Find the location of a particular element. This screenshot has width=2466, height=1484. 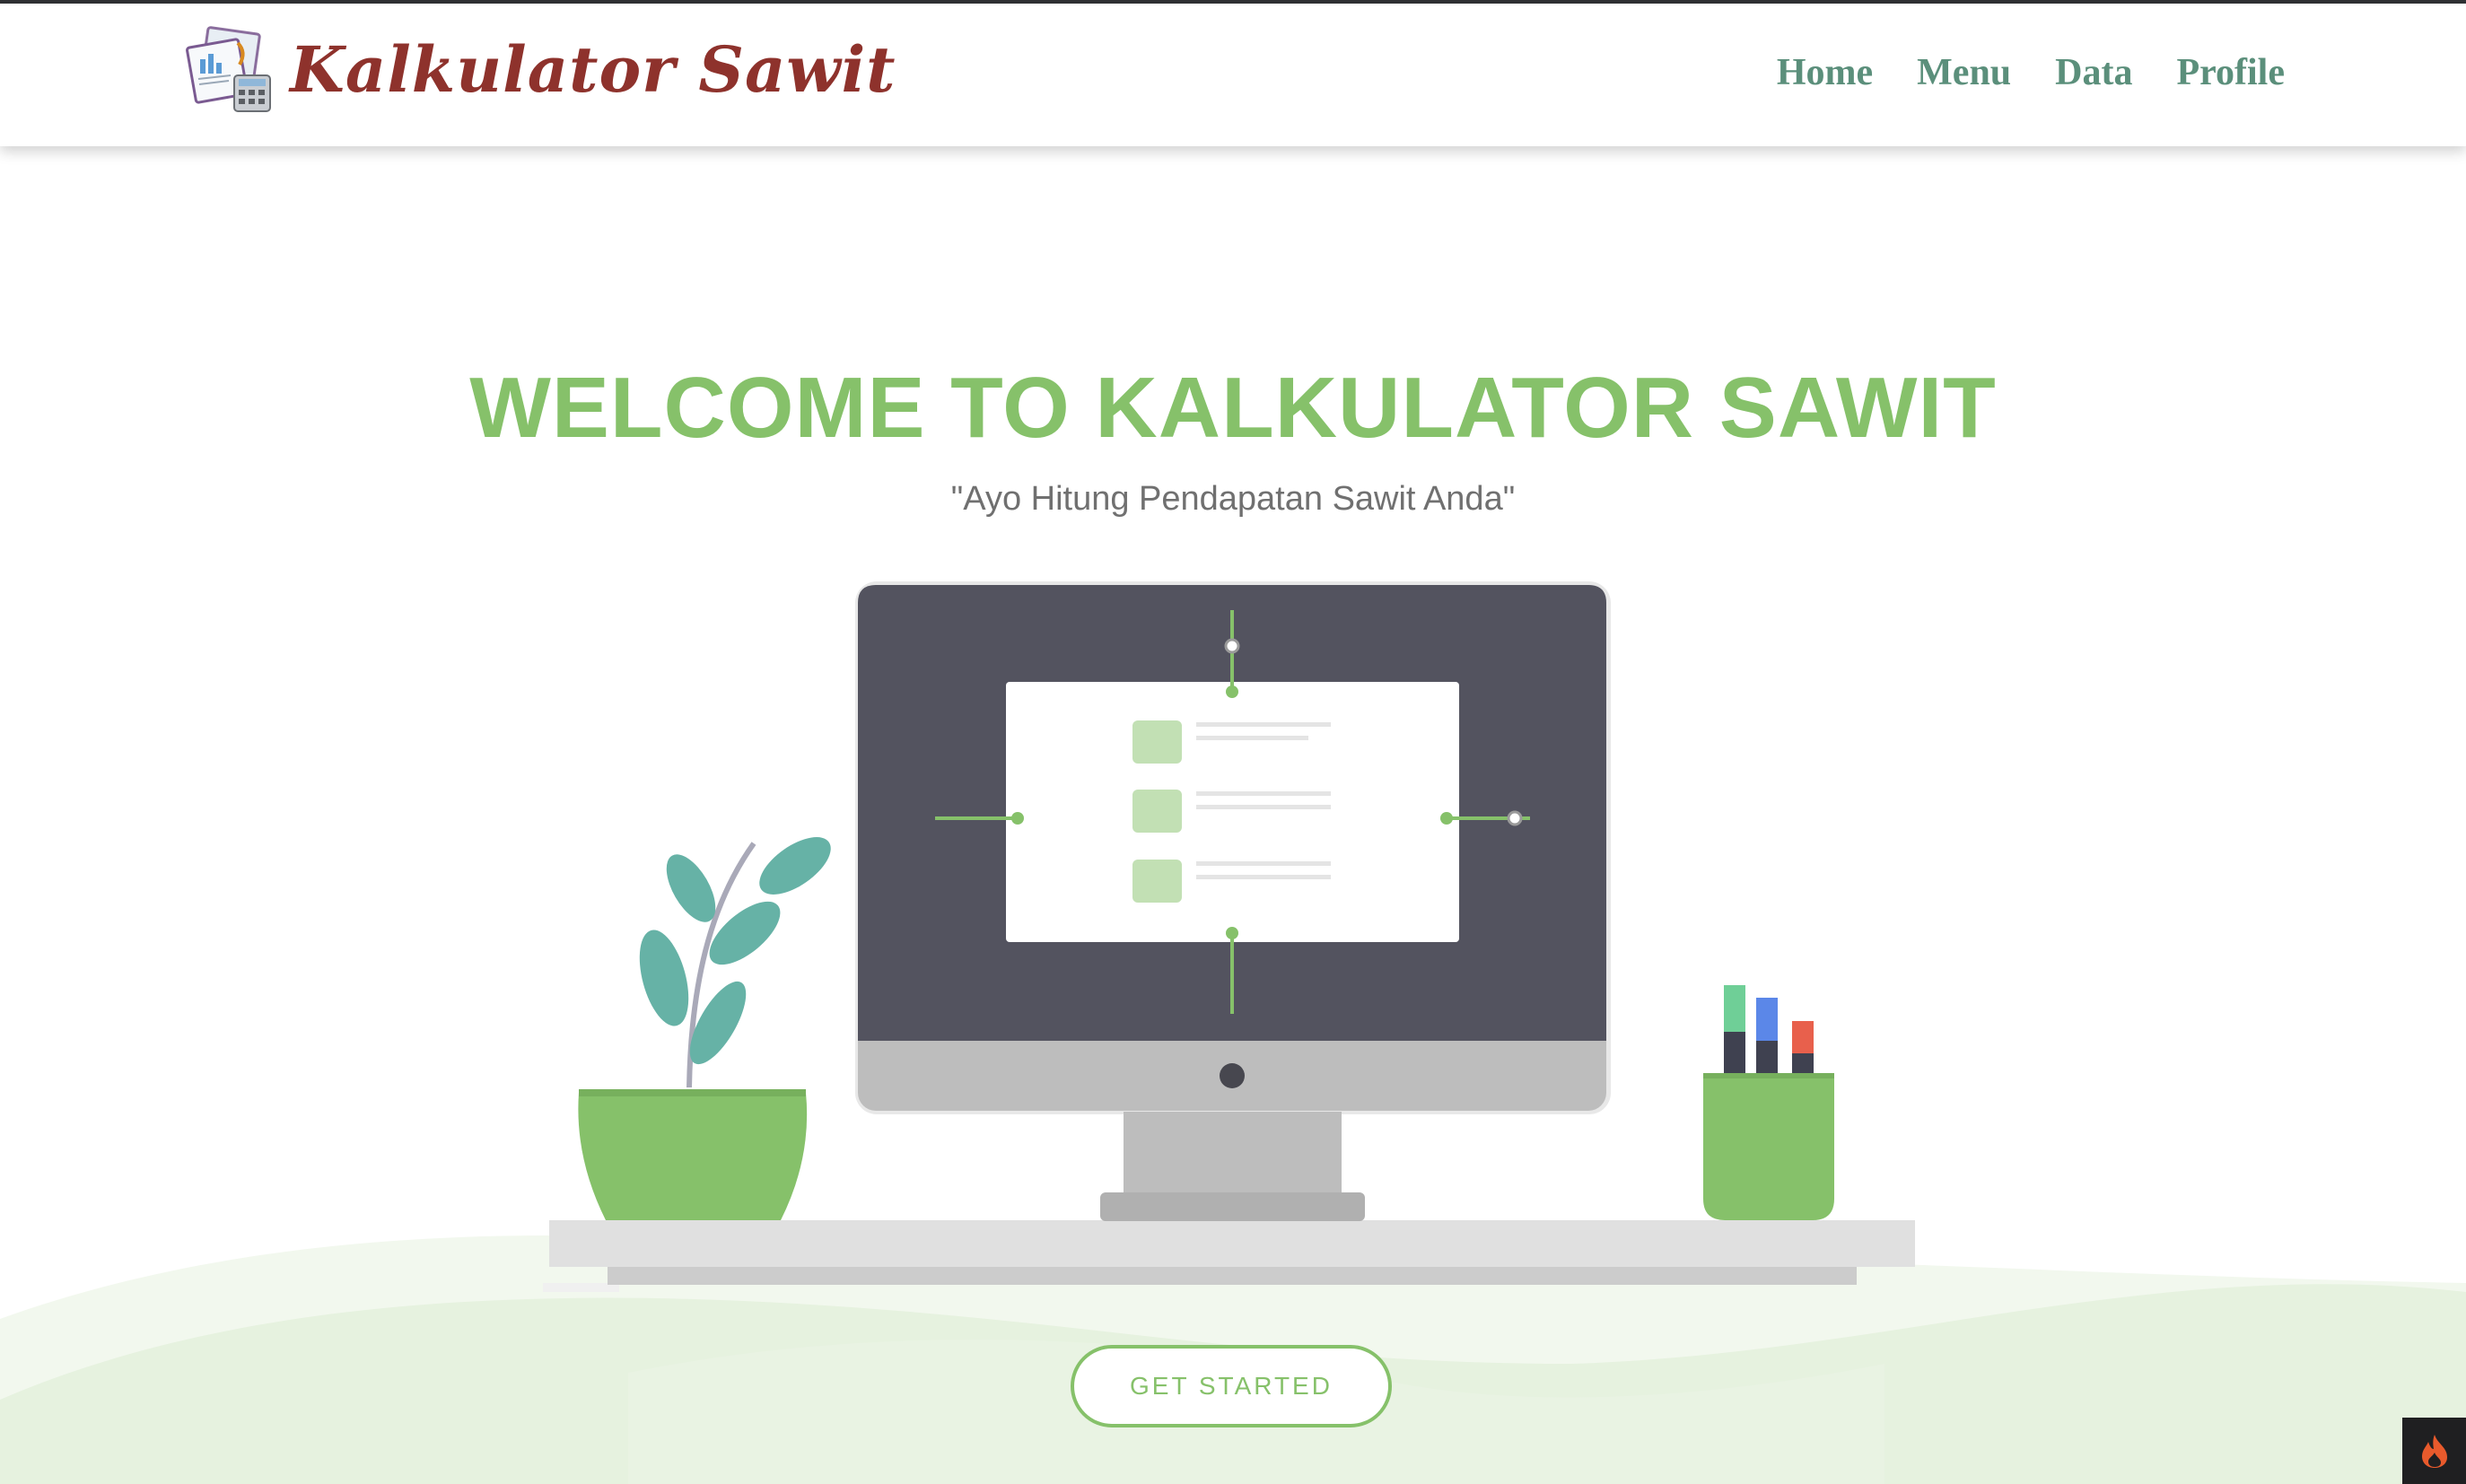

nav-link-profile: Profile is located at coordinates (2230, 73).